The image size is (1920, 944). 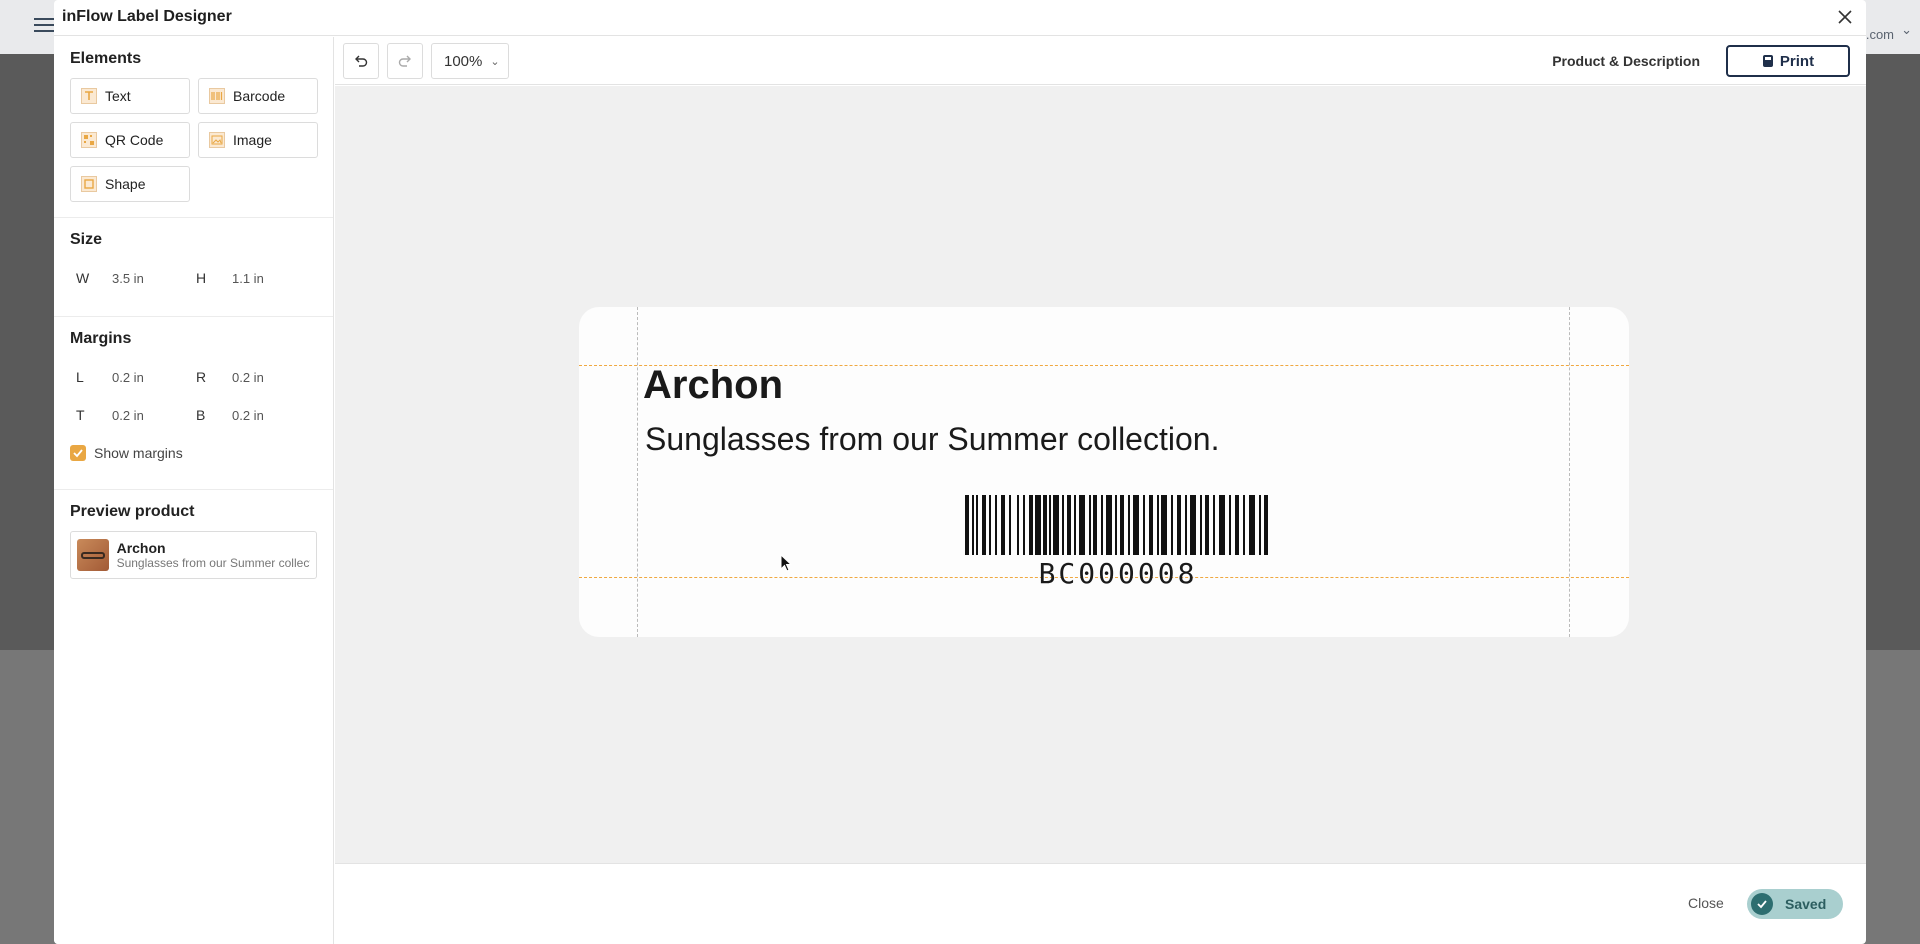 I want to click on label-barcode-text: BC000008, so click(x=1118, y=573).